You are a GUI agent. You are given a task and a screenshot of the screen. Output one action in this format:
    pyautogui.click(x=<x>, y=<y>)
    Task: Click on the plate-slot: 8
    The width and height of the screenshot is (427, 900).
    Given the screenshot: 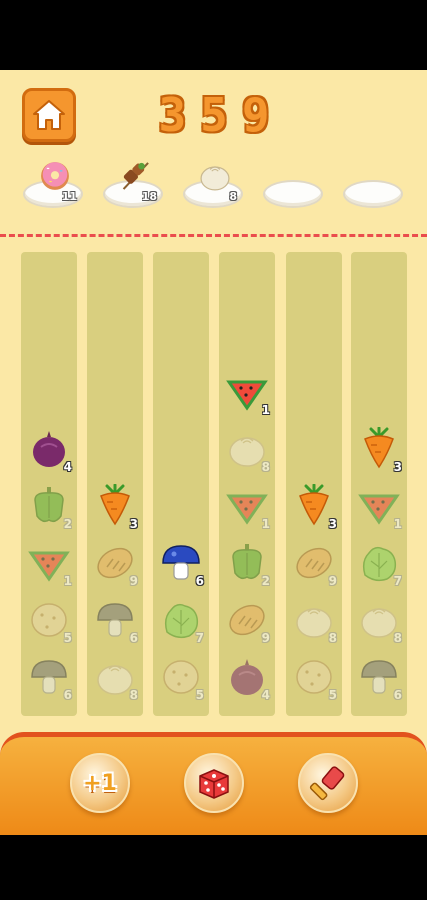 What is the action you would take?
    pyautogui.click(x=213, y=187)
    